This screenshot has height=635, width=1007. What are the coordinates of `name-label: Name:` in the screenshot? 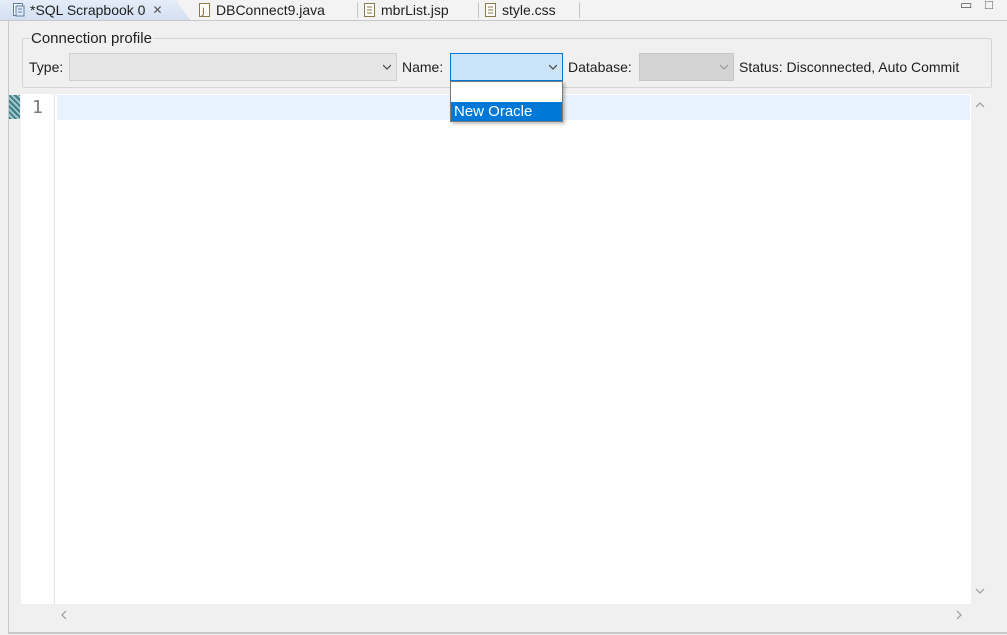 It's located at (423, 67).